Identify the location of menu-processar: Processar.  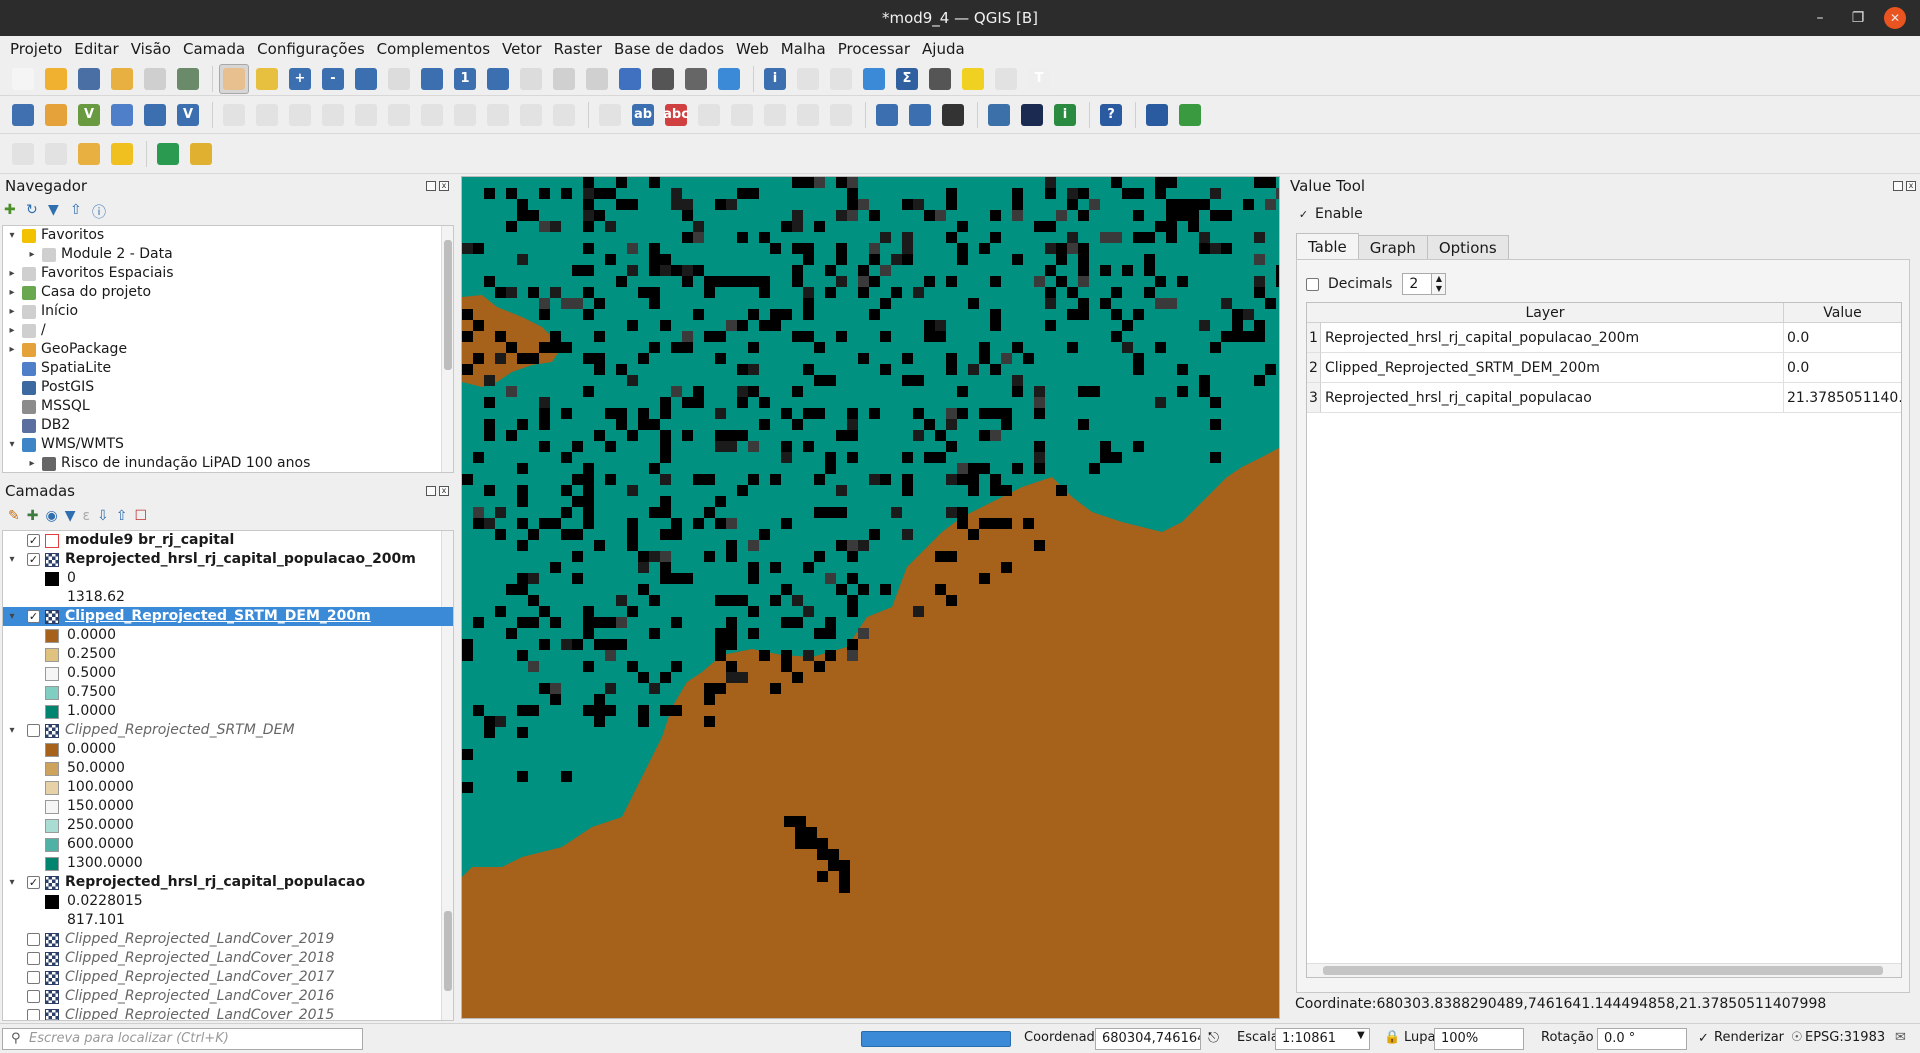
(874, 49).